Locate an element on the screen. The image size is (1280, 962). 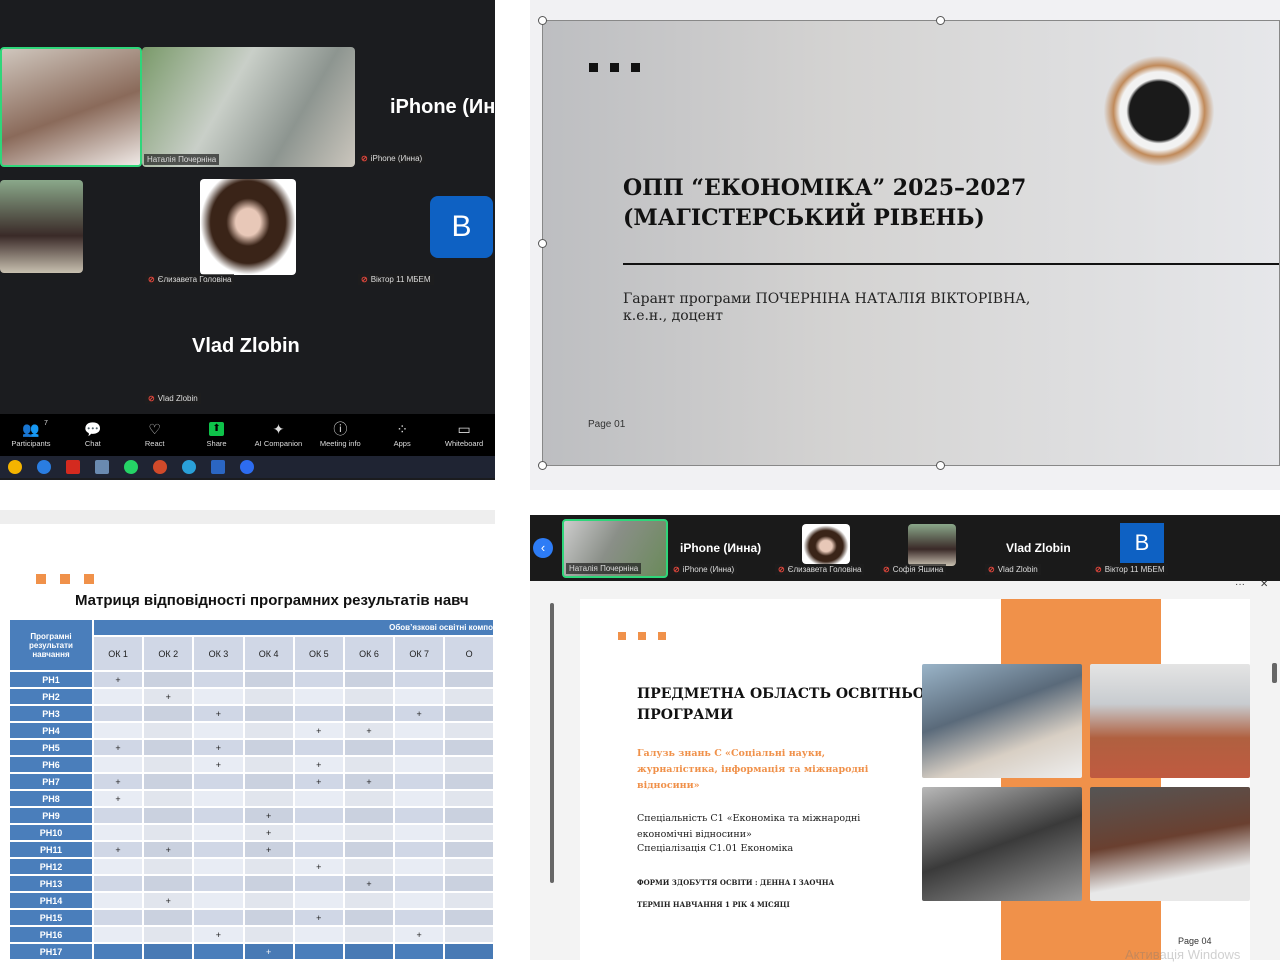
toolbar-participants-button: 👥 7 Participants is located at coordinates (31, 434).